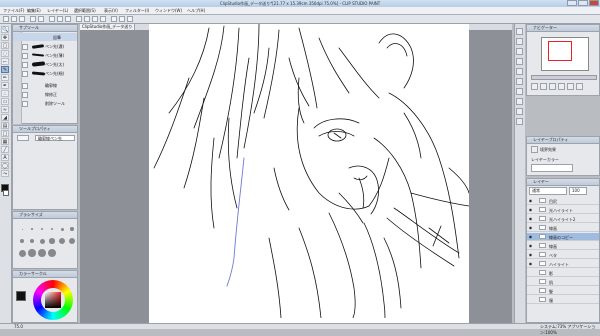  I want to click on airbrush-tool-icon: ∴, so click(5, 93).